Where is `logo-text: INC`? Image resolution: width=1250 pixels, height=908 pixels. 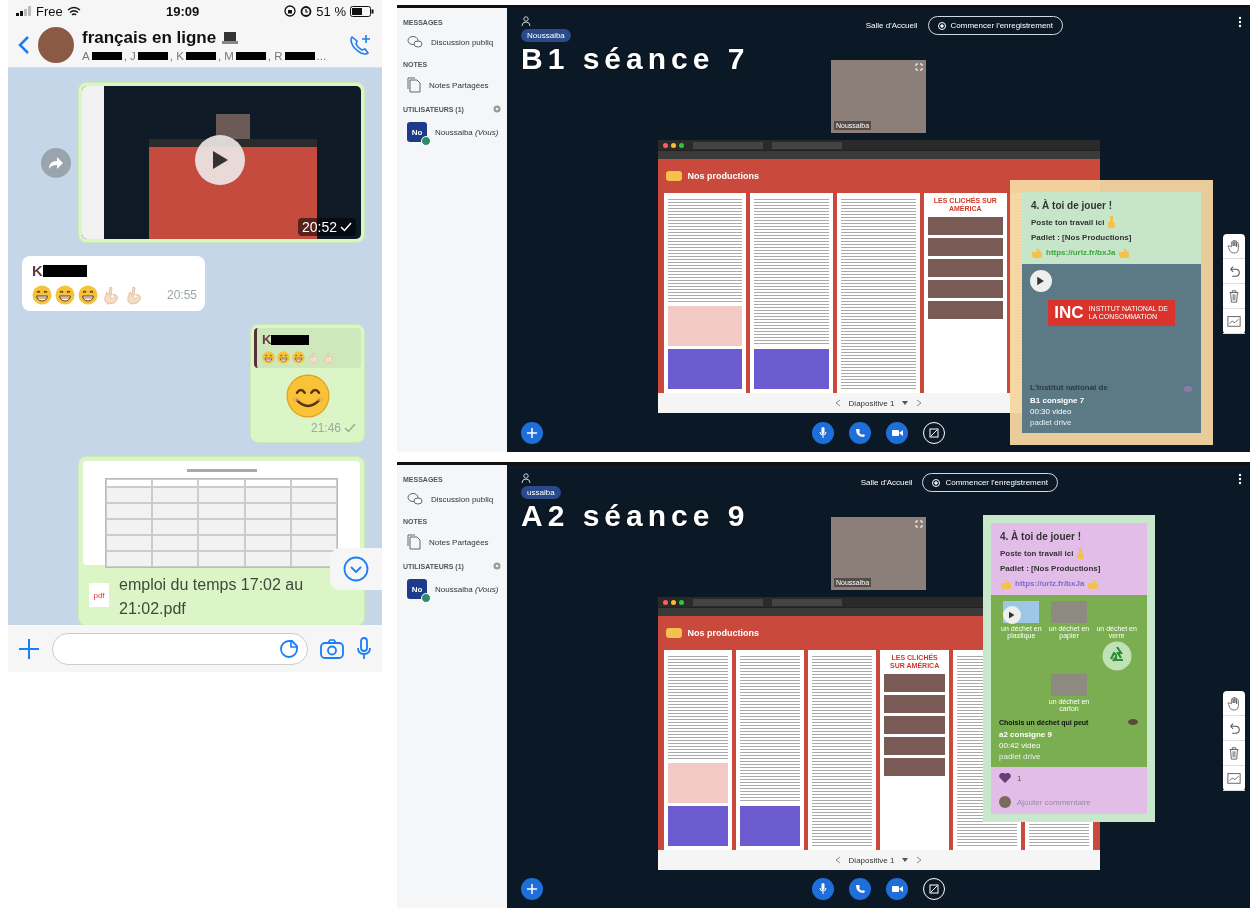 logo-text: INC is located at coordinates (1069, 313).